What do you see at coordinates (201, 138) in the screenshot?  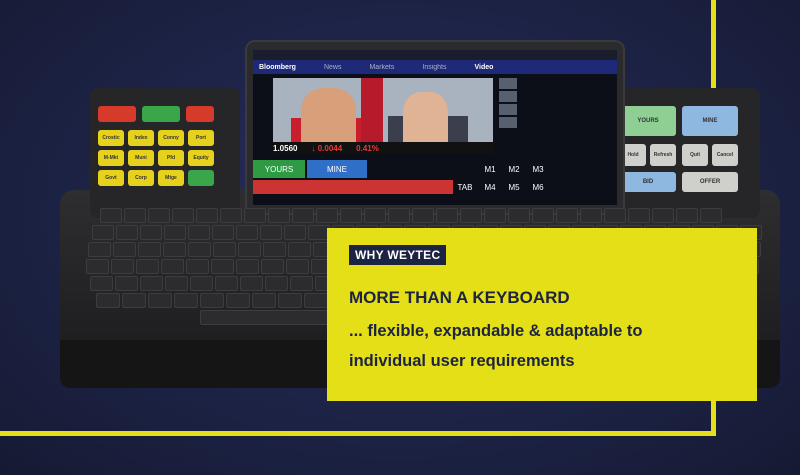 I see `left-panel-key: Port` at bounding box center [201, 138].